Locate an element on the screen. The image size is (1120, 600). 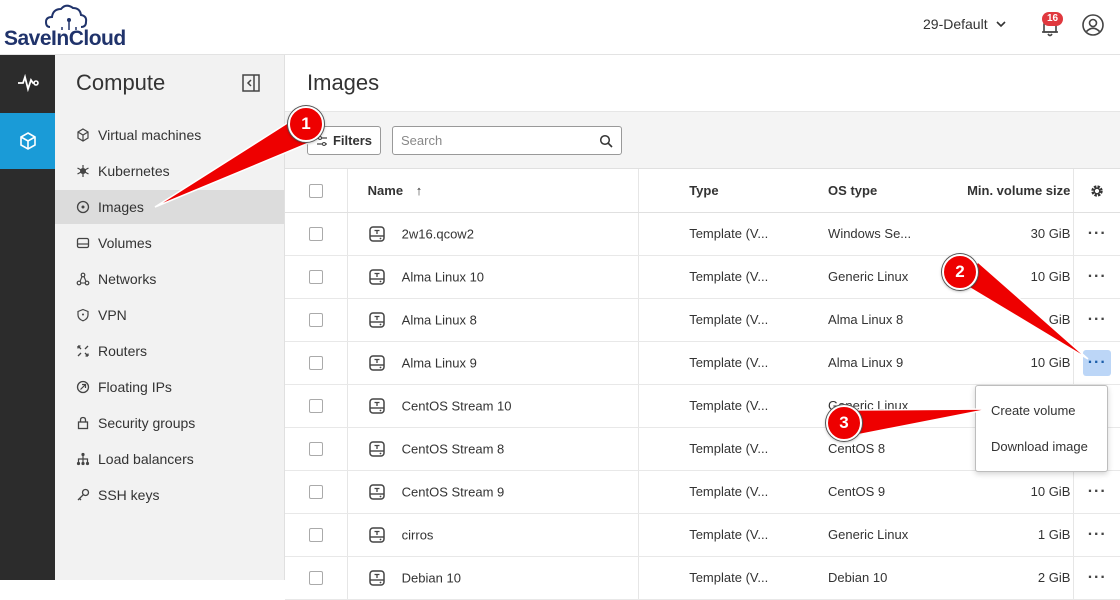
rail-item-compute is located at coordinates (27, 141).